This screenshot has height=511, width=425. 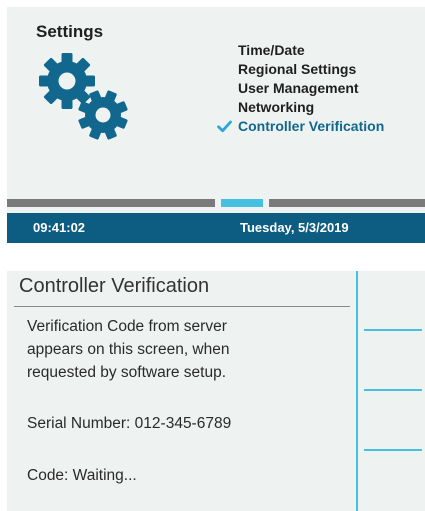 I want to click on menu-item-controller-verification: Controller Verification, so click(x=300, y=126).